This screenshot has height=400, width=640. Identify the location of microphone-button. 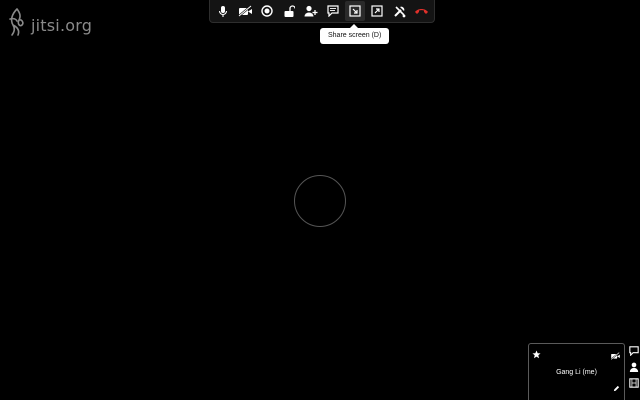
(223, 11).